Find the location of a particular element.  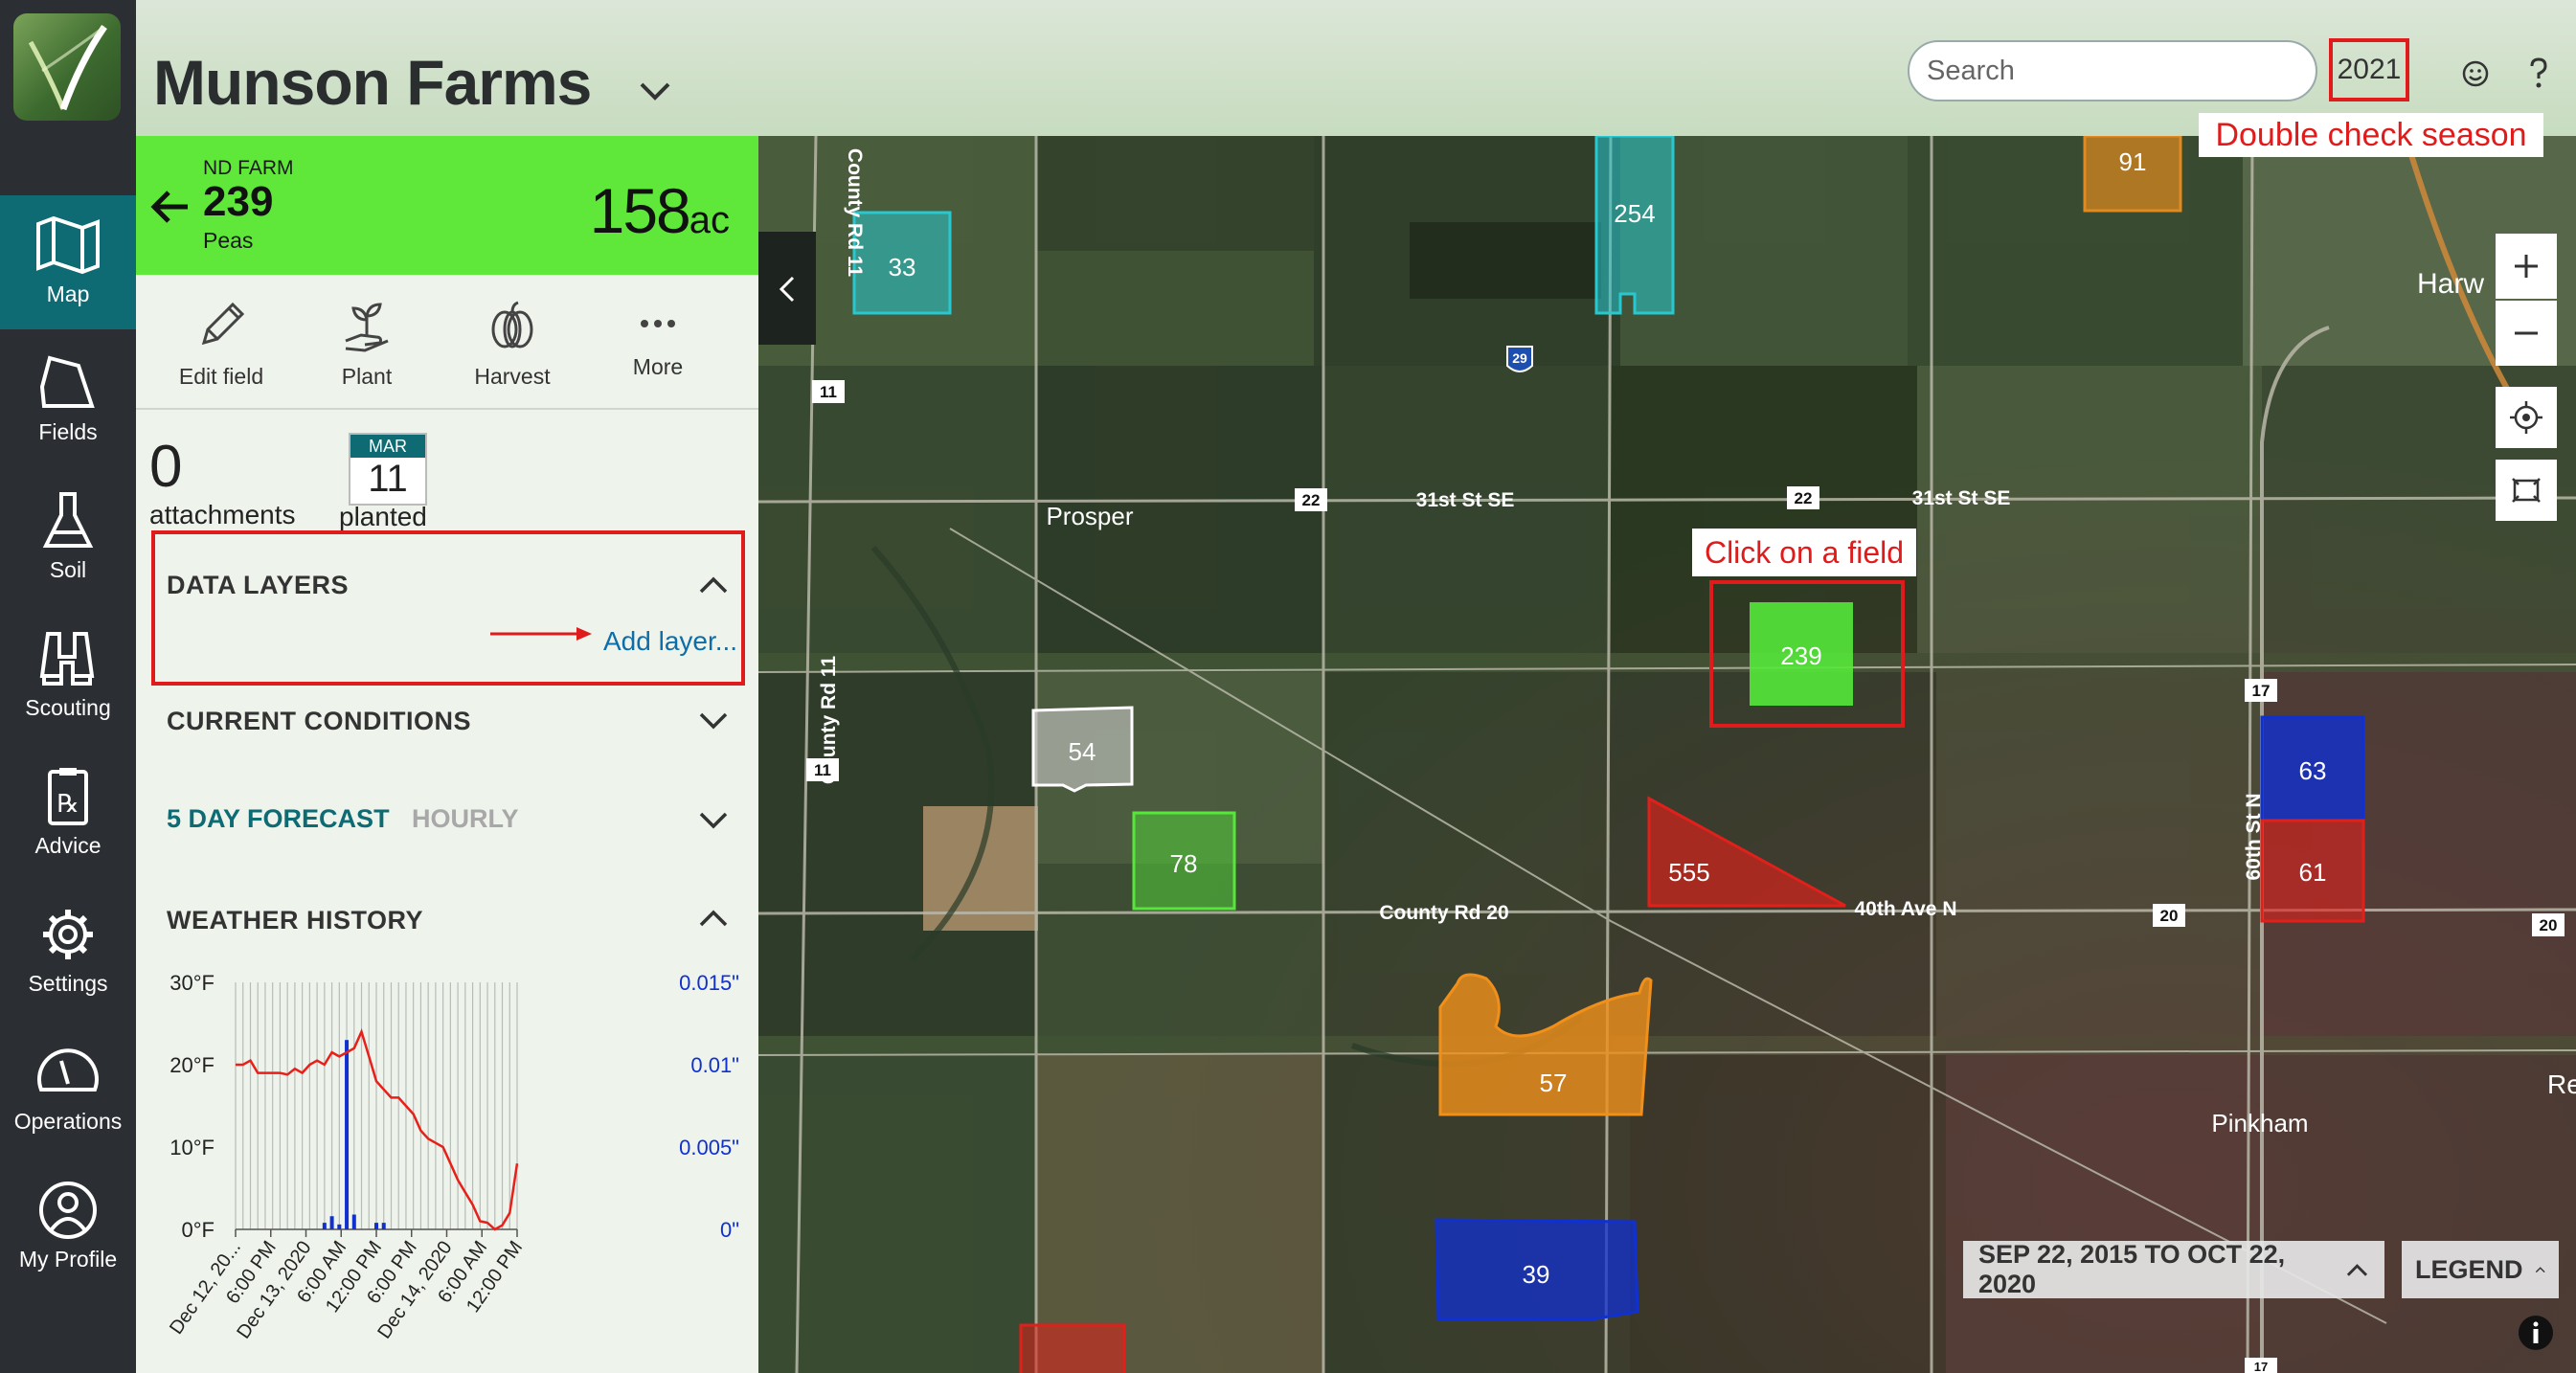

chevron-left-icon is located at coordinates (787, 289).